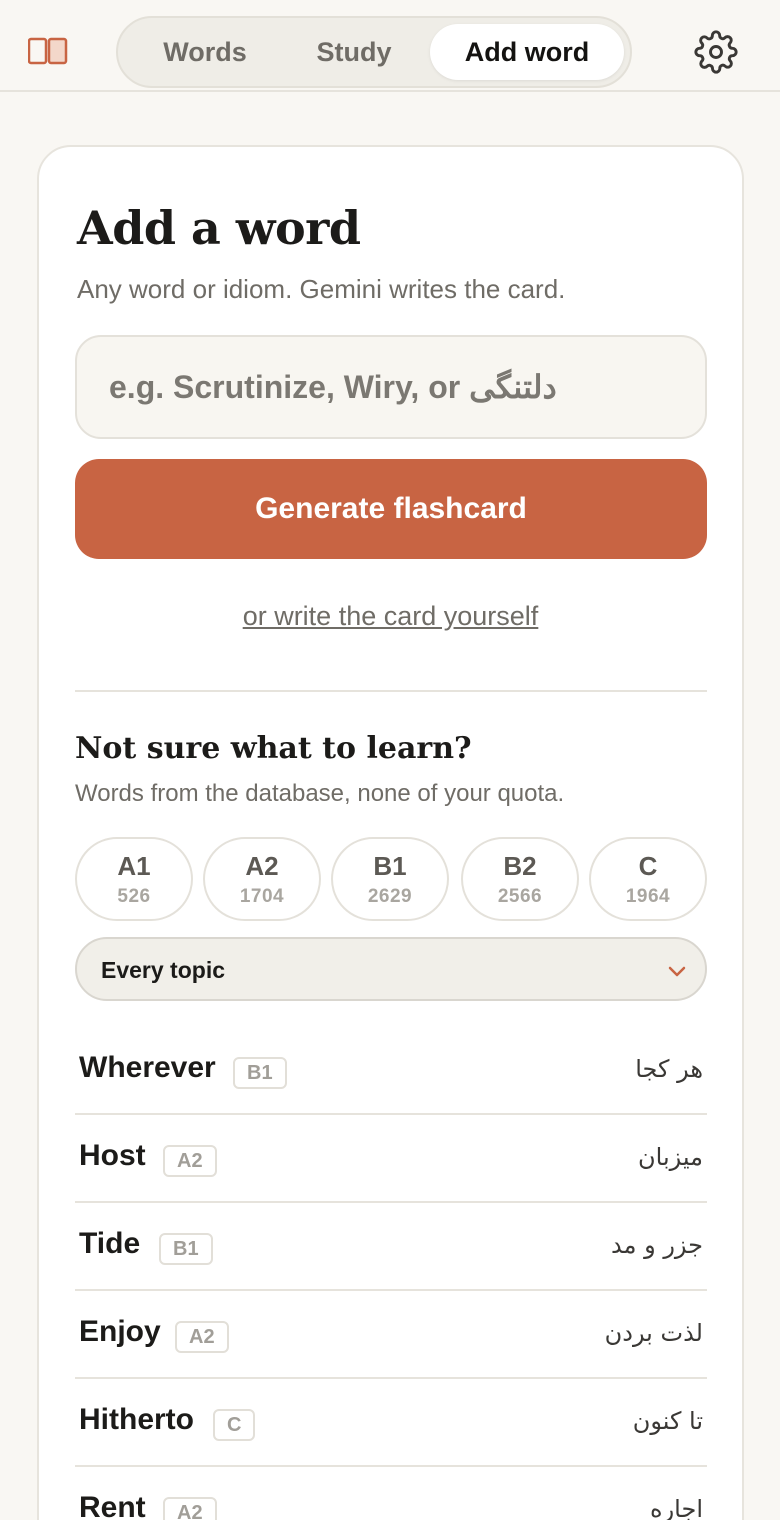  Describe the element at coordinates (112, 1155) in the screenshot. I see `word-text: Host` at that location.